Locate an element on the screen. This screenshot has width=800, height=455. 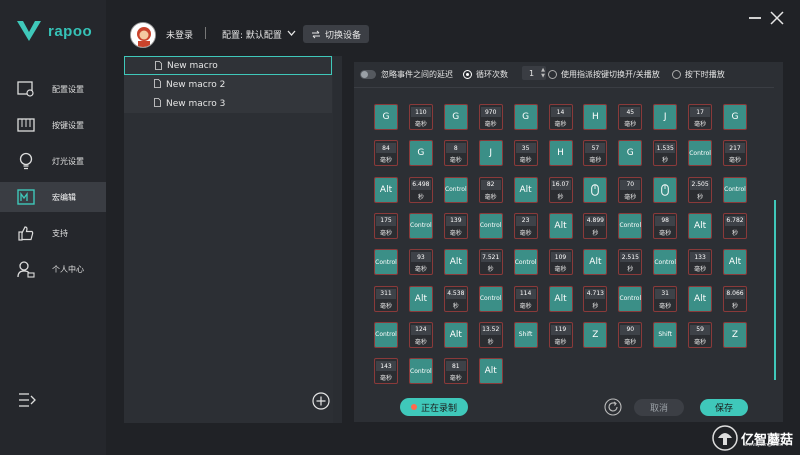
macro-item: New macro 3 is located at coordinates (228, 103).